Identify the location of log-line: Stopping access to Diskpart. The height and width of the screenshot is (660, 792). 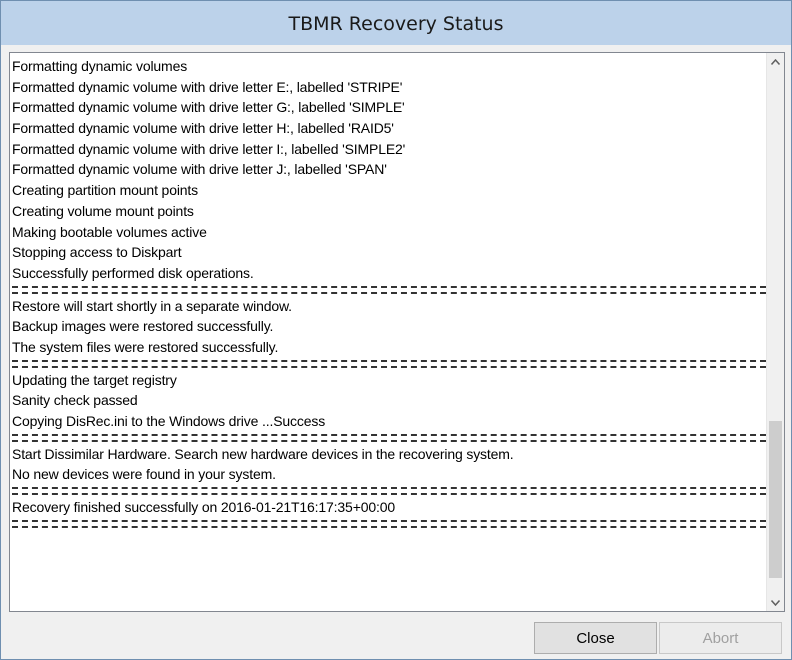
(97, 252).